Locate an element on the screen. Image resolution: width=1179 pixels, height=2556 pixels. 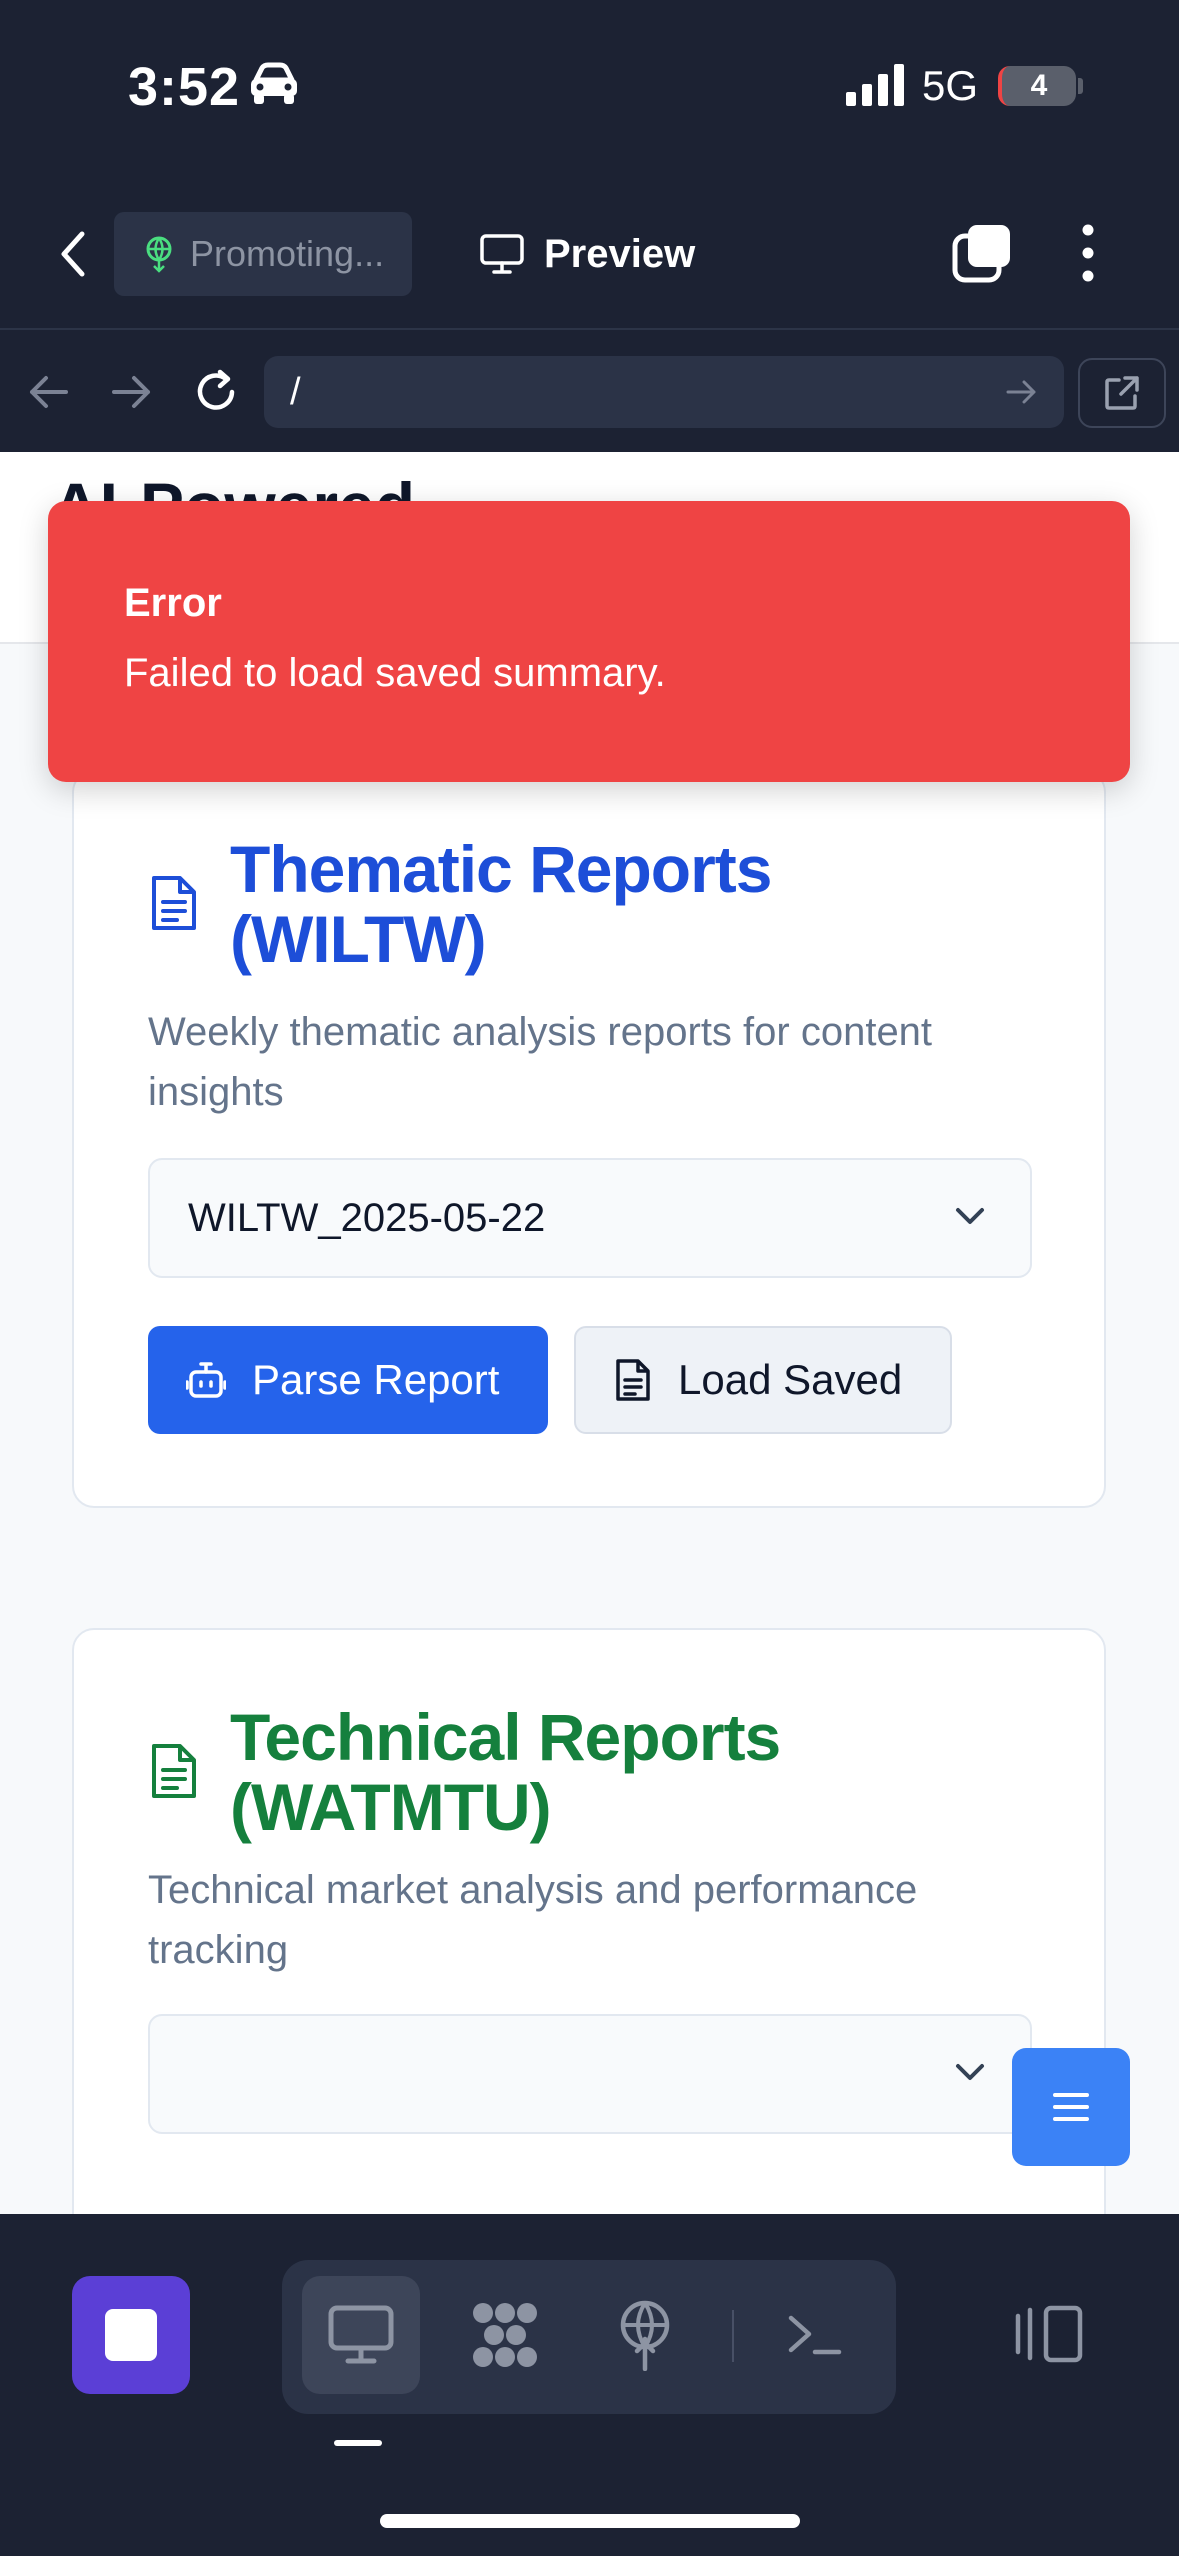
tool-group is located at coordinates (589, 2337).